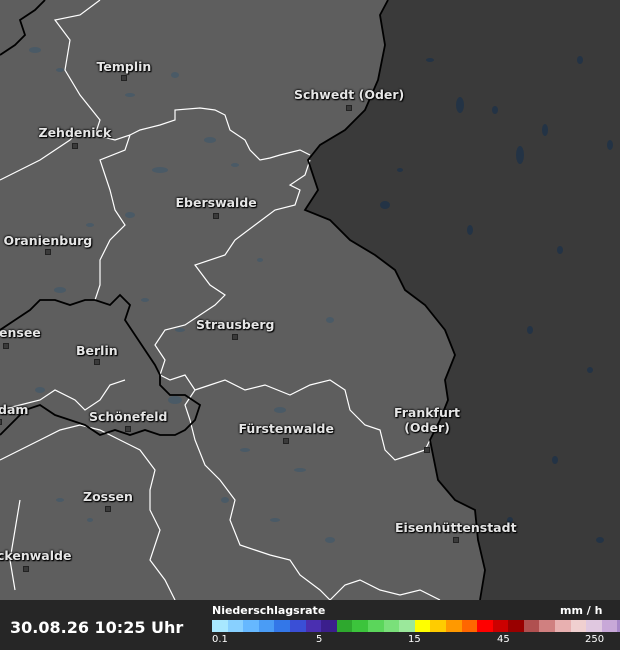 This screenshot has width=620, height=650. Describe the element at coordinates (97, 627) in the screenshot. I see `timestamp: 30.08.26 10:25 Uhr` at that location.